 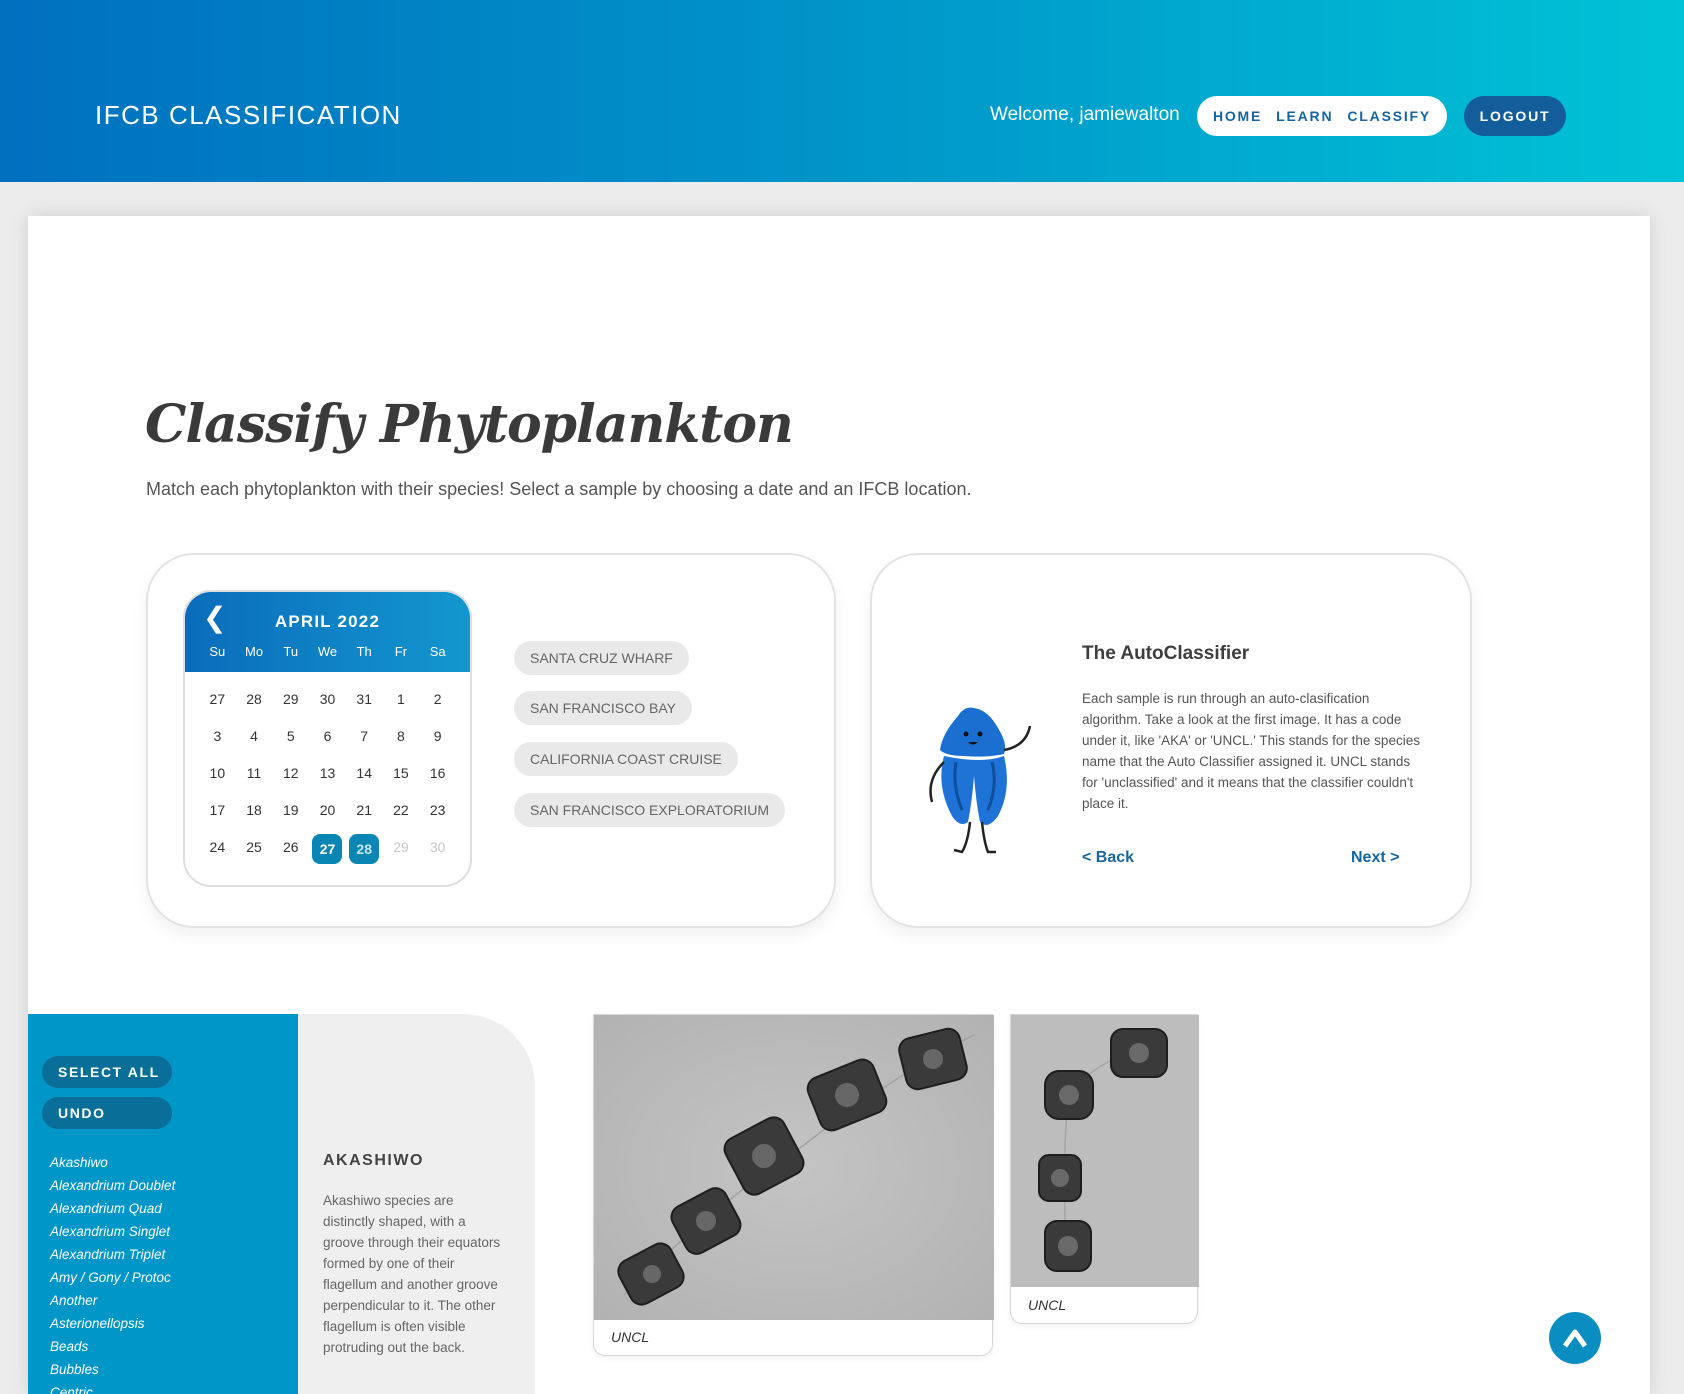 I want to click on calendar-day: 14, so click(x=364, y=773).